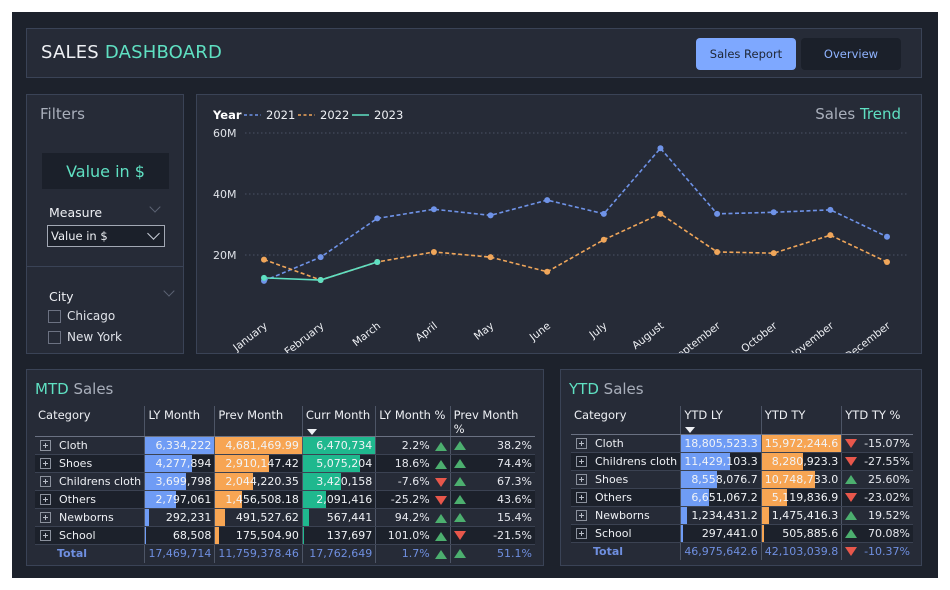 This screenshot has height=590, width=950. What do you see at coordinates (492, 535) in the screenshot?
I see `prev-month-pct-cell: -21.5%` at bounding box center [492, 535].